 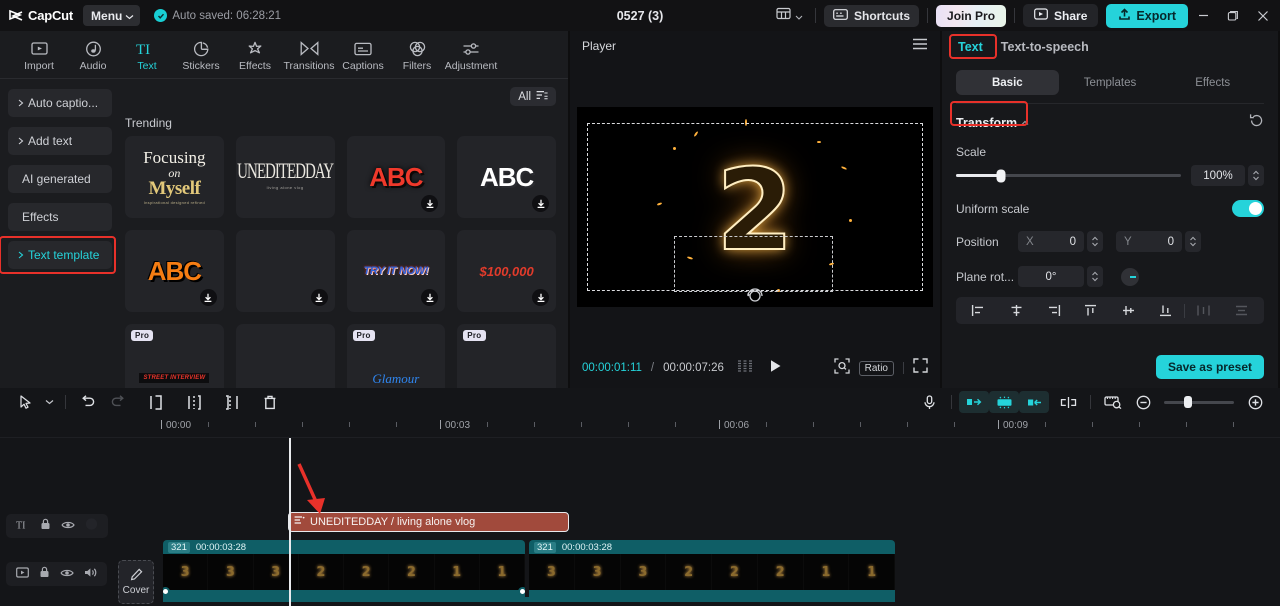 What do you see at coordinates (60, 255) in the screenshot?
I see `sidebar-item-text-template: Text template` at bounding box center [60, 255].